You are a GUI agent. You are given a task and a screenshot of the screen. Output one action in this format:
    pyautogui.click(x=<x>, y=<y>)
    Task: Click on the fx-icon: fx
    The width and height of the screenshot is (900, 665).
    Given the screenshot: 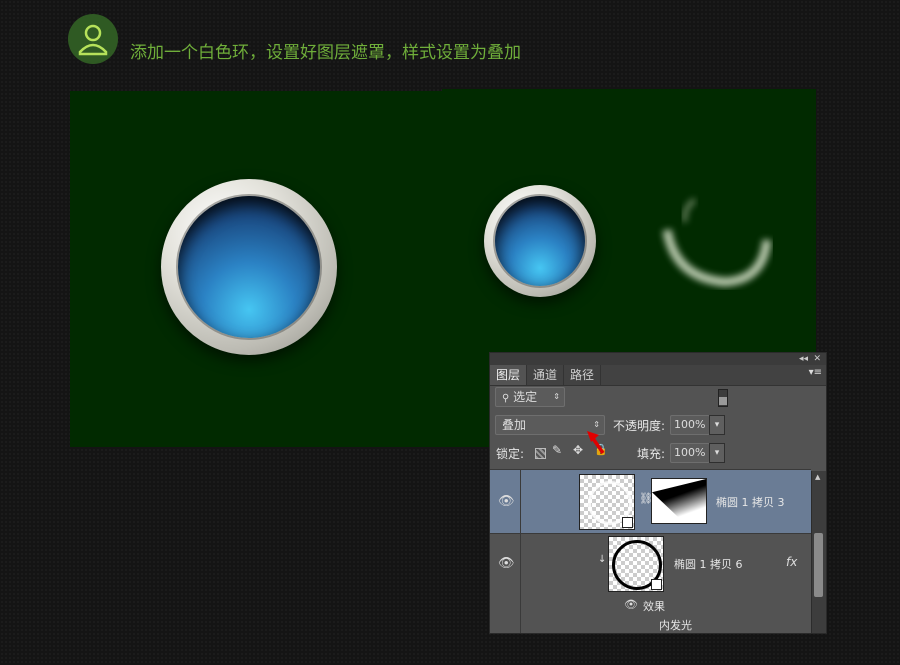 What is the action you would take?
    pyautogui.click(x=791, y=562)
    